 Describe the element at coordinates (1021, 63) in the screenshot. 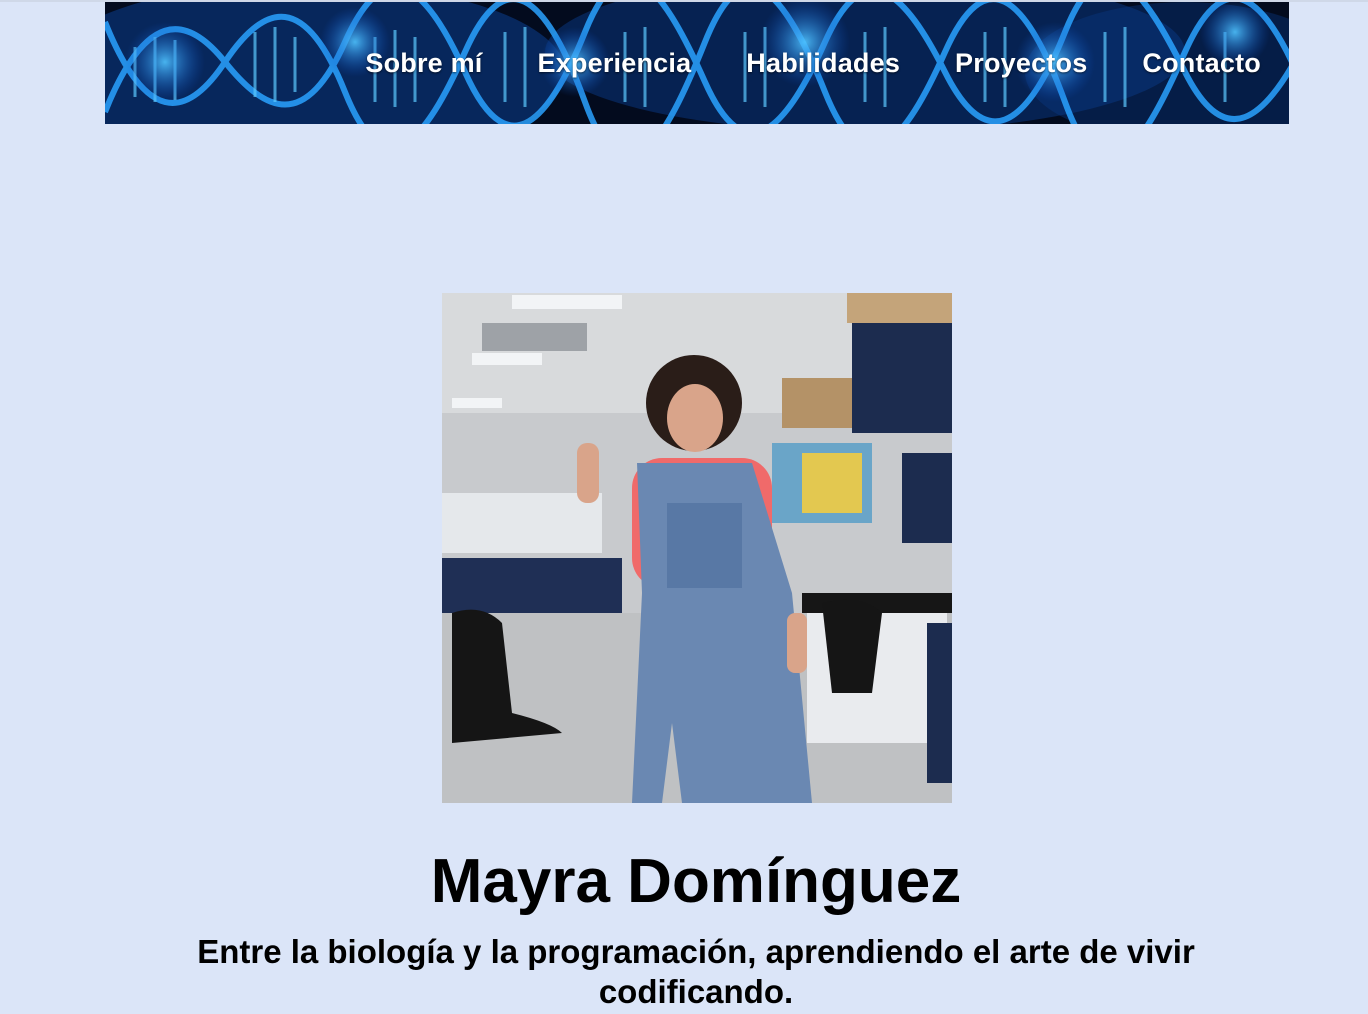

I see `nav-link-proyectos: Proyectos` at that location.